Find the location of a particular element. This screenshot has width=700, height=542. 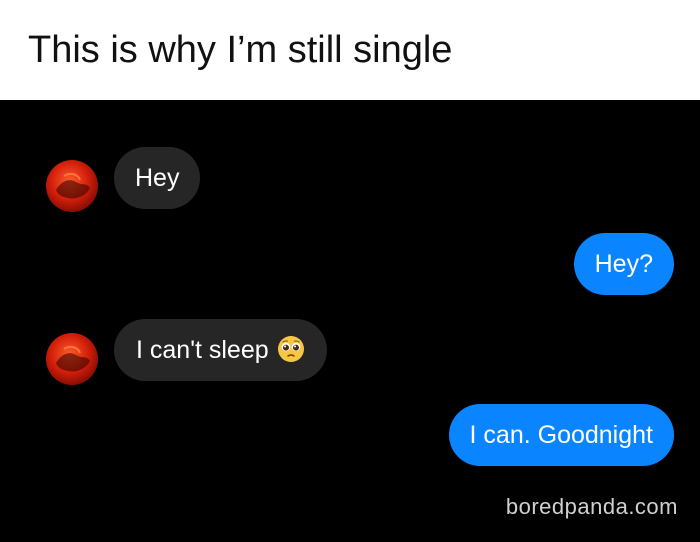

message-bubble-incoming: Hey is located at coordinates (157, 178).